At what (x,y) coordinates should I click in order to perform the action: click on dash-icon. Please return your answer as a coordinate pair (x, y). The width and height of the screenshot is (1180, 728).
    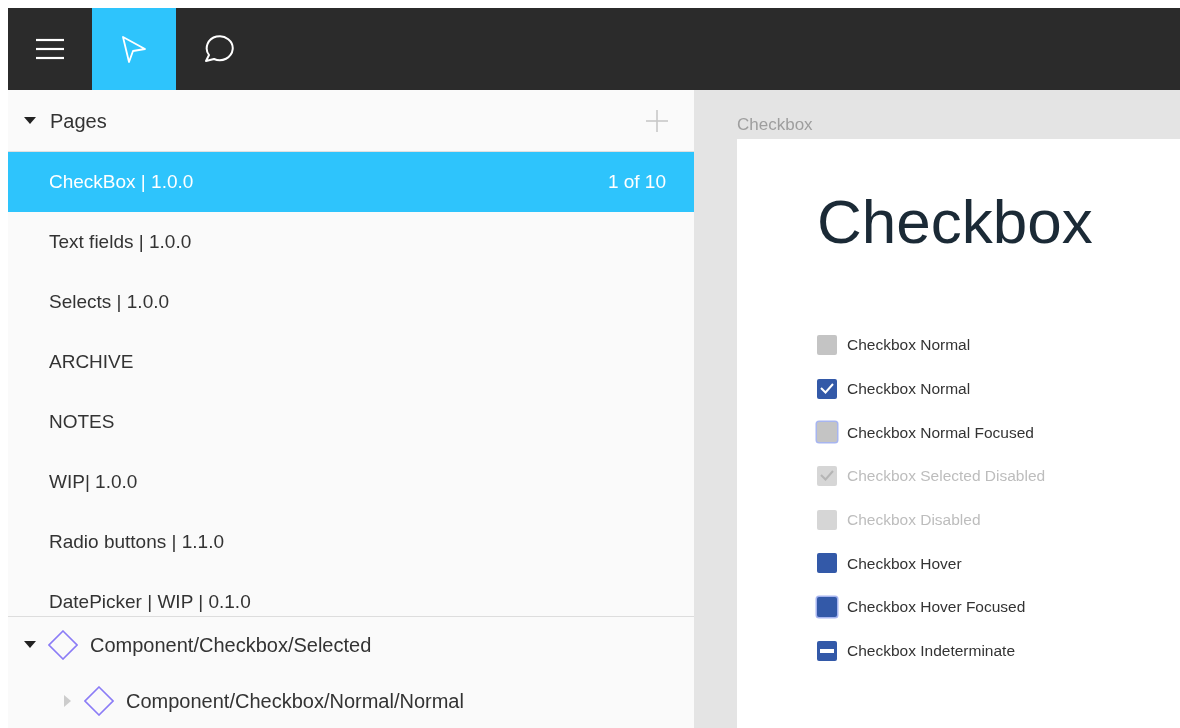
    Looking at the image, I should click on (827, 650).